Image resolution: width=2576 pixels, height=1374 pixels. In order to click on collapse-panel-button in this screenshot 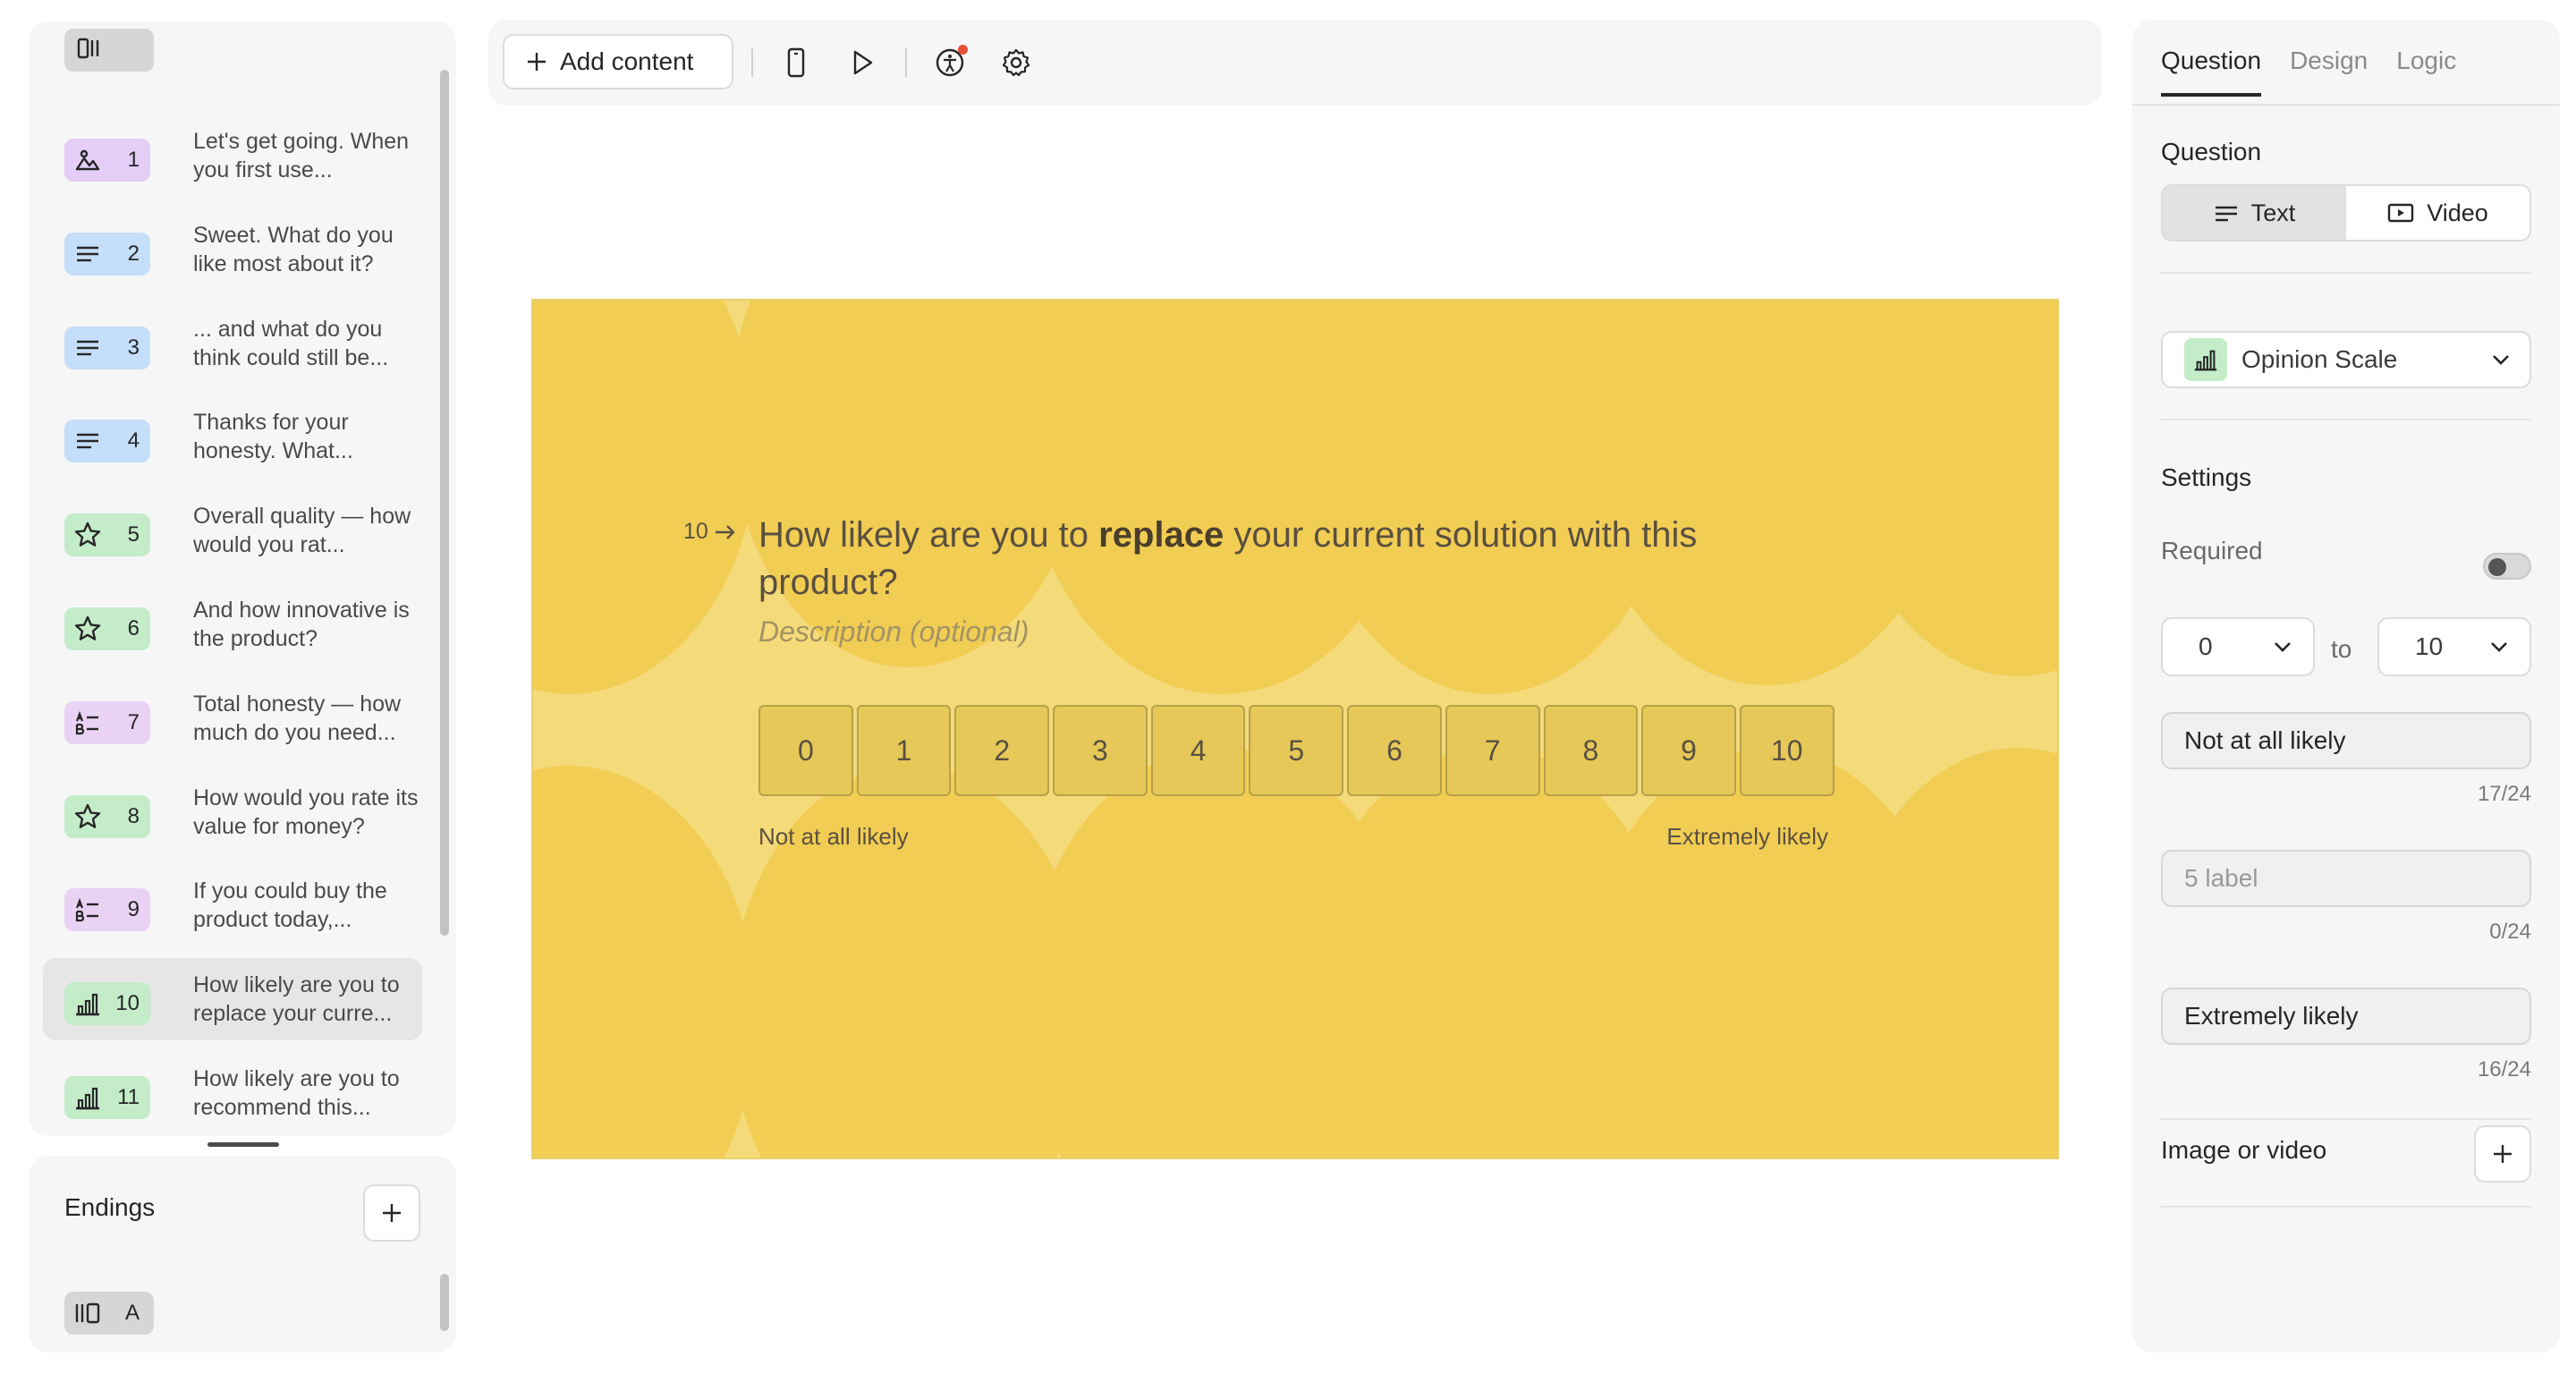, I will do `click(109, 50)`.